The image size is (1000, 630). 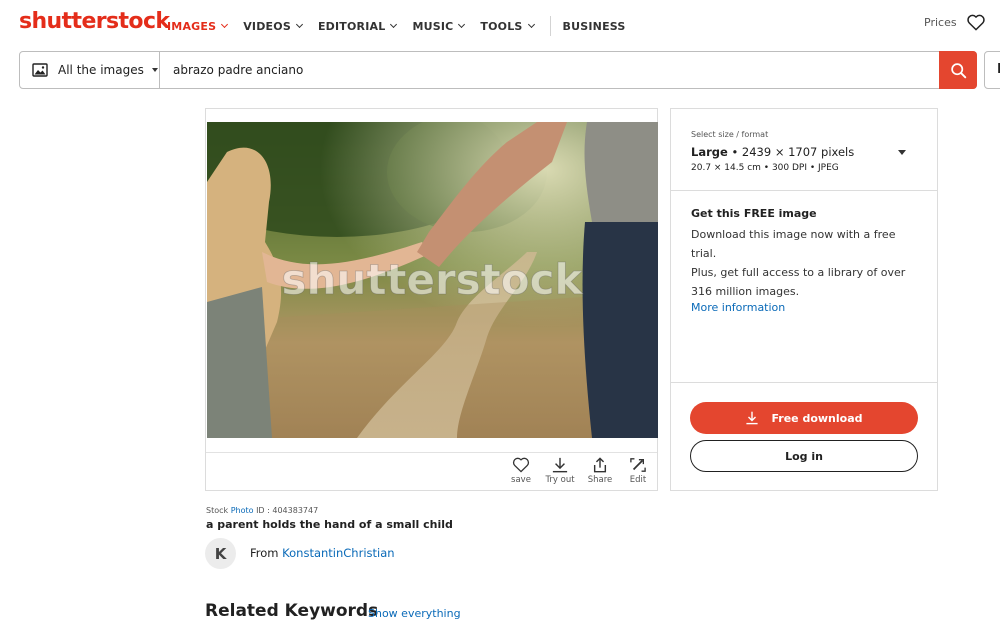 What do you see at coordinates (817, 418) in the screenshot?
I see `free-download-label: Free download` at bounding box center [817, 418].